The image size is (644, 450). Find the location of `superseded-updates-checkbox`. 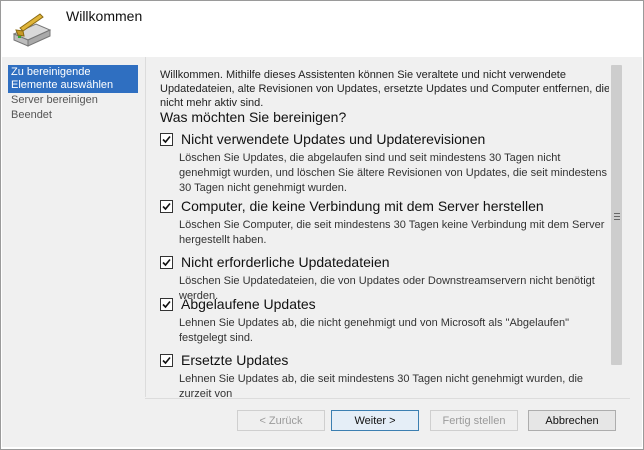

superseded-updates-checkbox is located at coordinates (166, 360).